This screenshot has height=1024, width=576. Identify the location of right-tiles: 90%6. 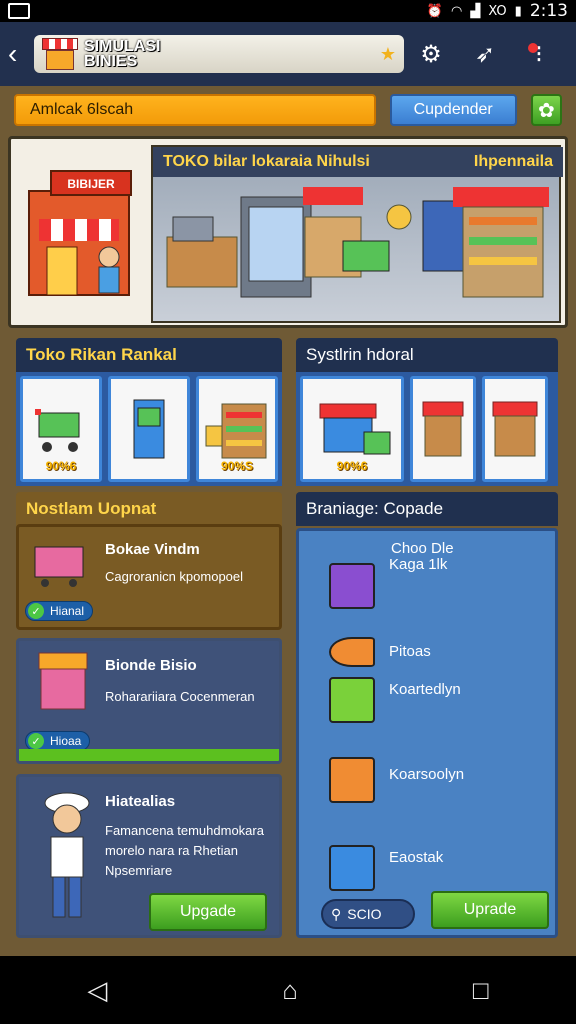
(427, 429).